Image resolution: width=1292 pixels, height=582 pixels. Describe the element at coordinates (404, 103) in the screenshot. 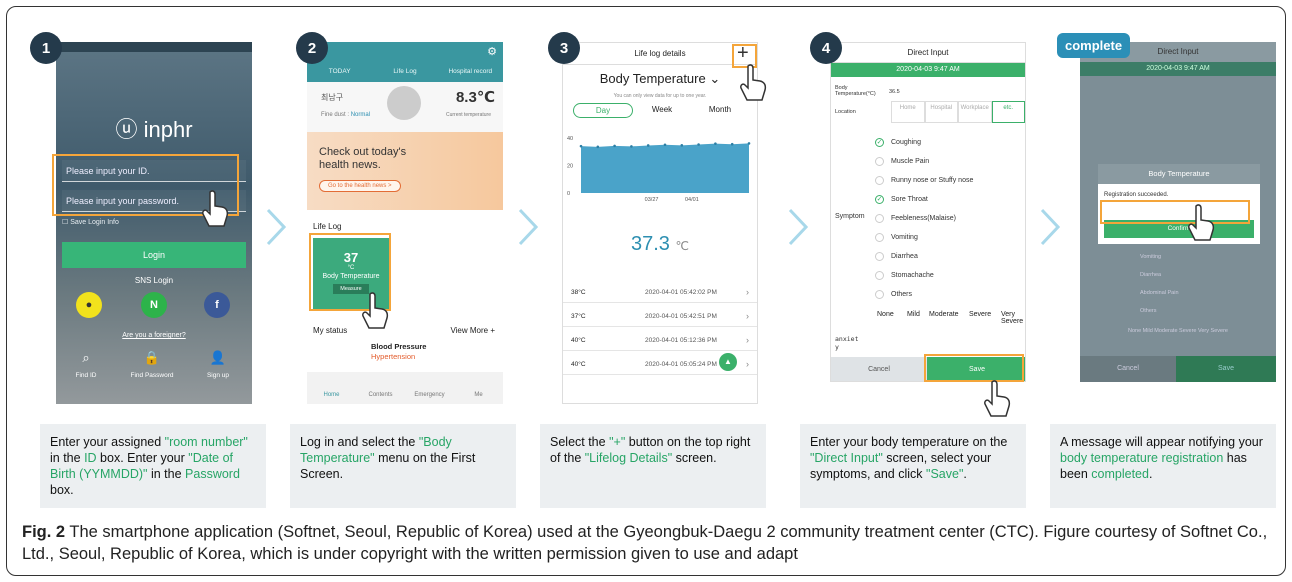

I see `avatar` at that location.